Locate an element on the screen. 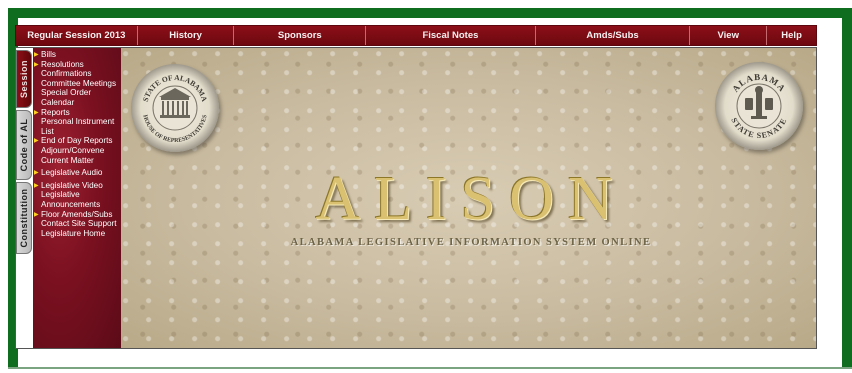 The image size is (852, 373). sidebar-item-personal-instrument-list: Personal Instrument List is located at coordinates (77, 126).